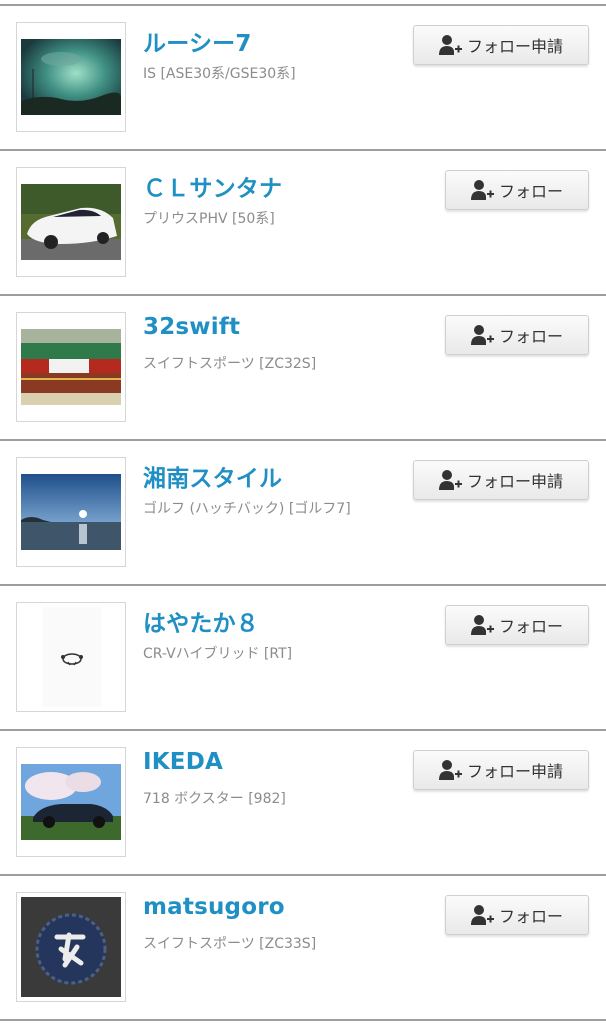 The height and width of the screenshot is (1024, 606). What do you see at coordinates (201, 621) in the screenshot?
I see `user-name-link: はやたか８` at bounding box center [201, 621].